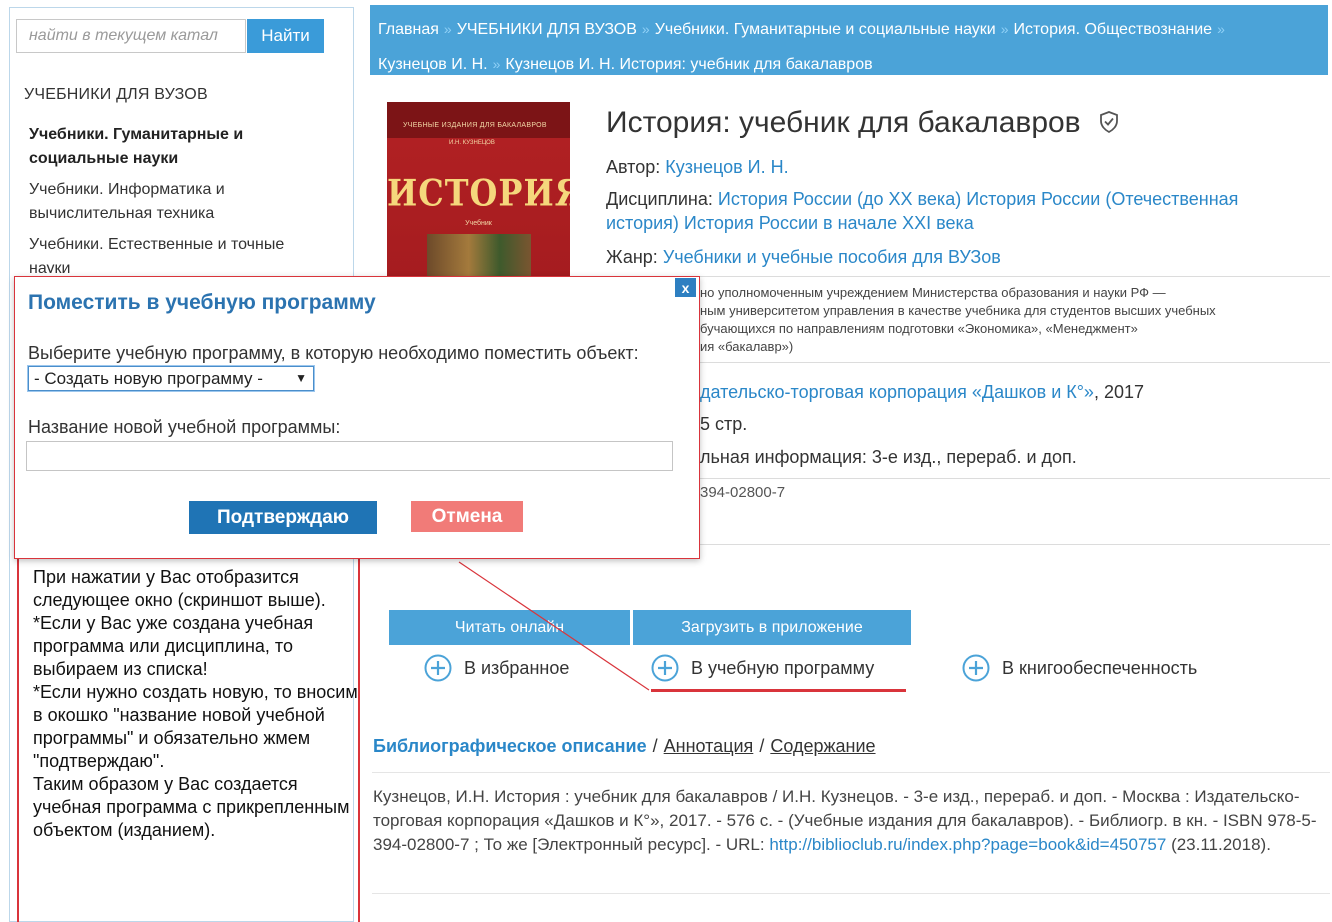 This screenshot has width=1332, height=922. I want to click on search-row: Найти, so click(170, 36).